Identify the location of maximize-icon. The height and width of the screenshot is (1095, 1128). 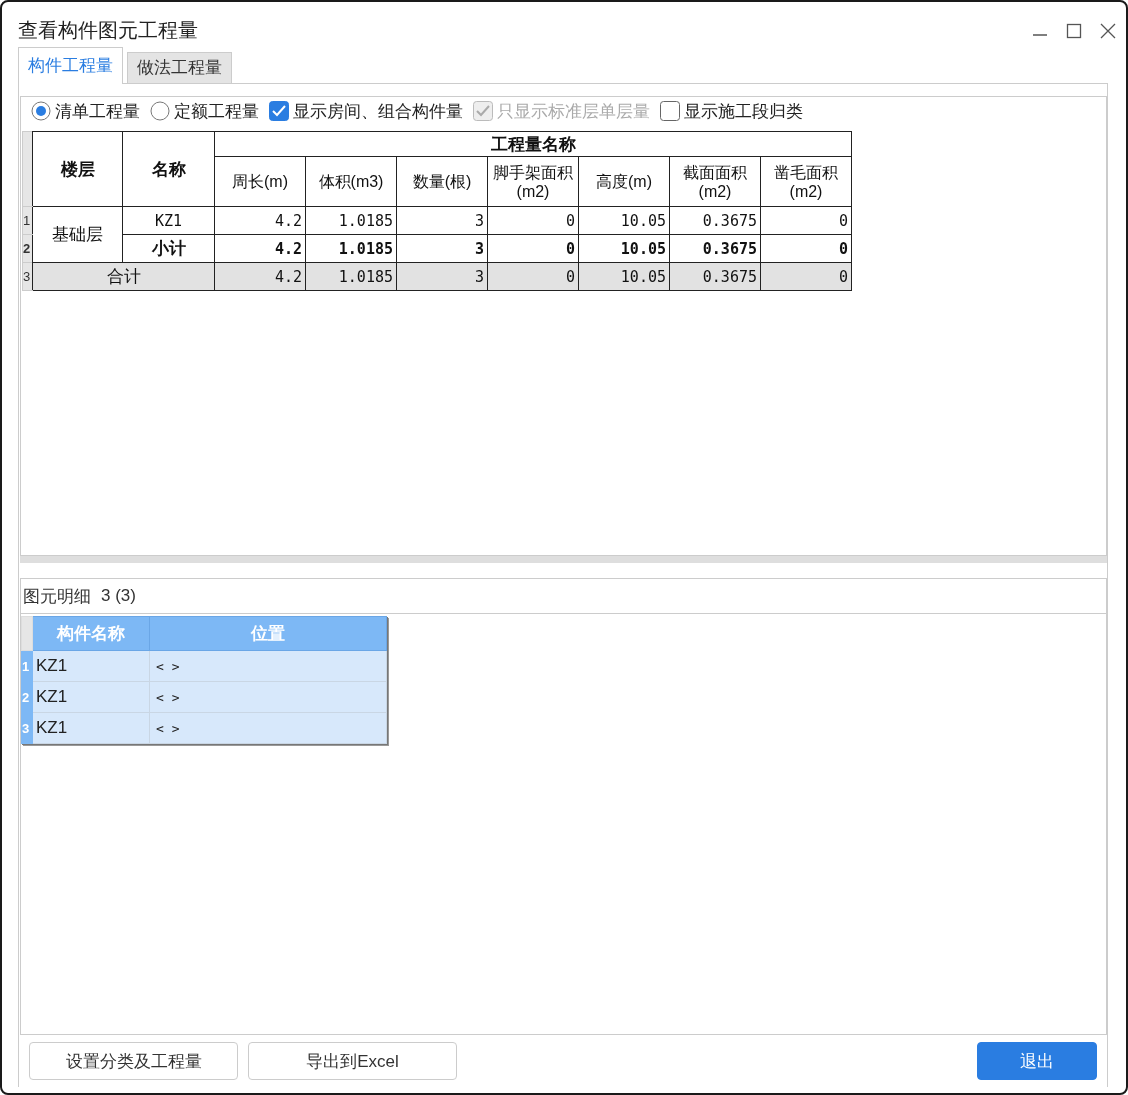
(1074, 31).